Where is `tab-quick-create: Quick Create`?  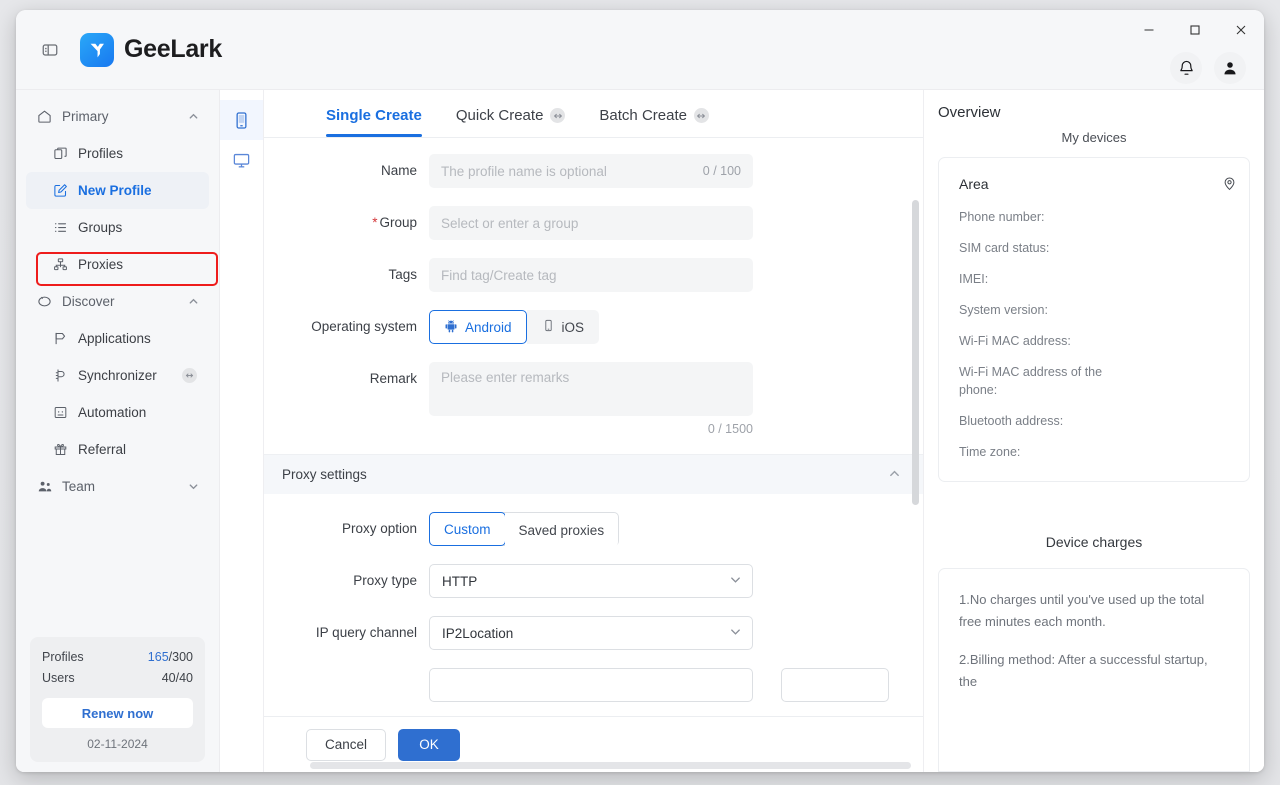 tab-quick-create: Quick Create is located at coordinates (511, 113).